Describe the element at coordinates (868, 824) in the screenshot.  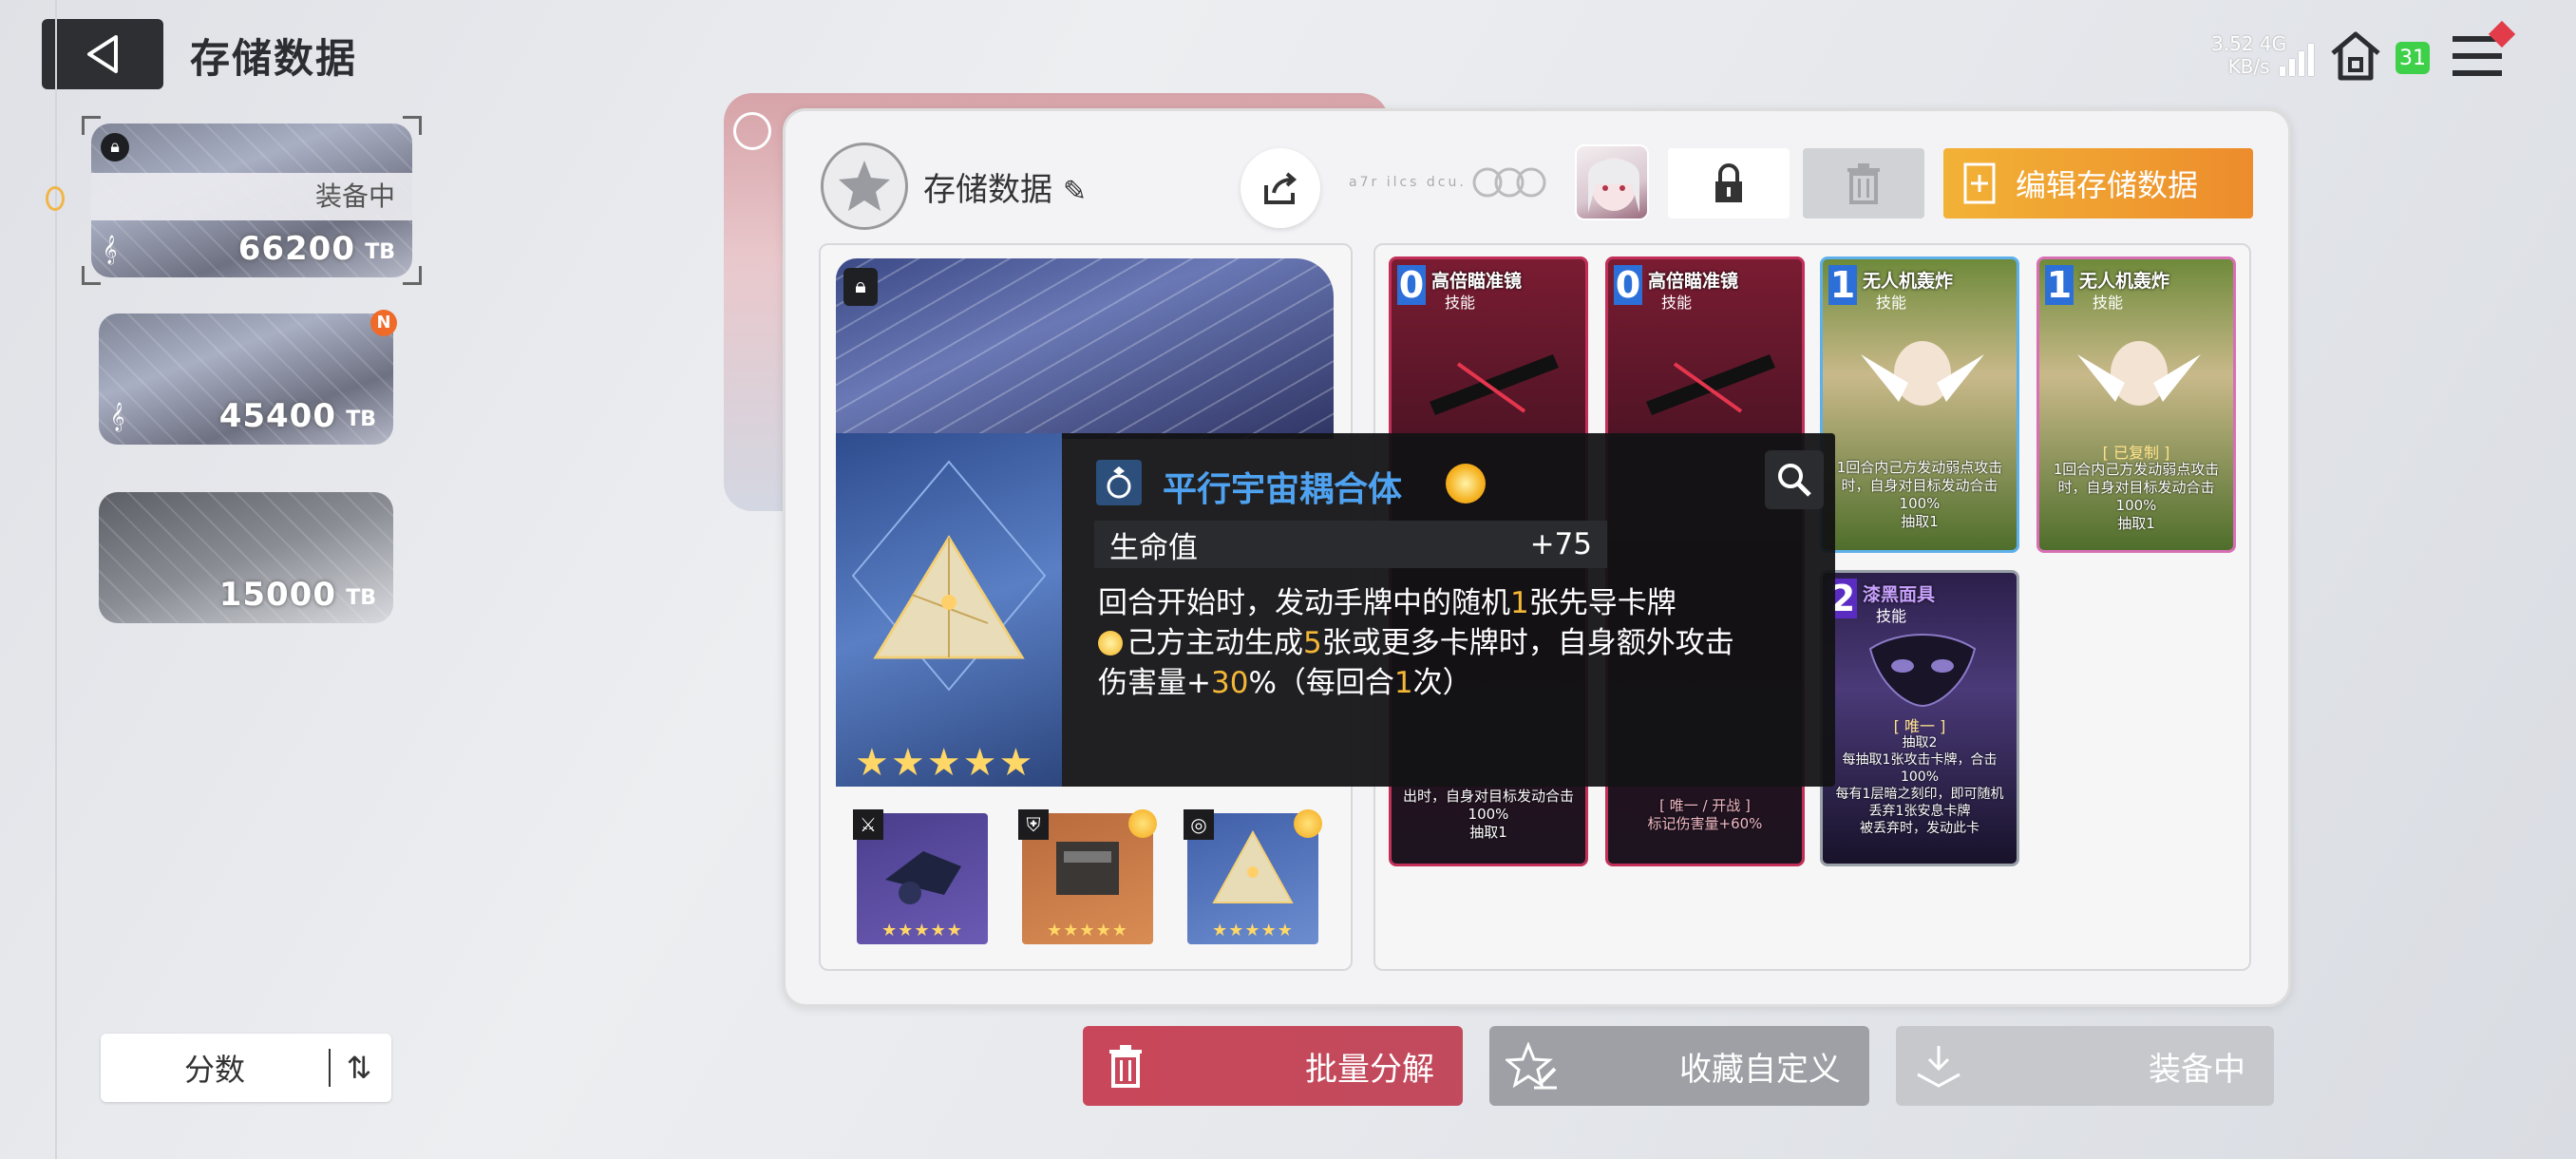
I see `sword-icon: ⚔` at that location.